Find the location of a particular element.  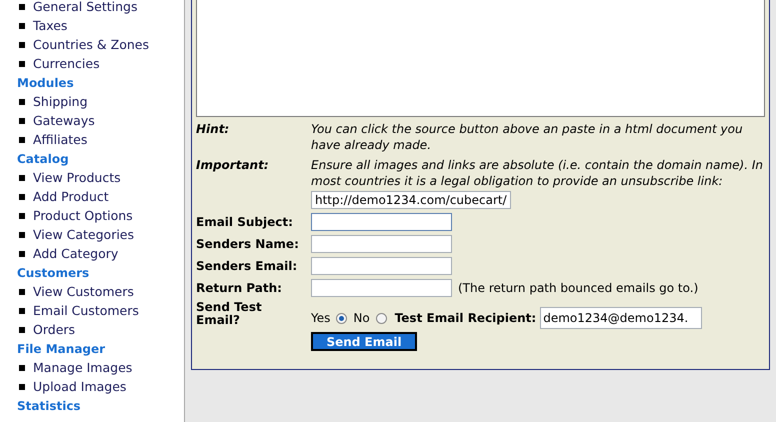

sidebar-link: Shipping is located at coordinates (60, 101).